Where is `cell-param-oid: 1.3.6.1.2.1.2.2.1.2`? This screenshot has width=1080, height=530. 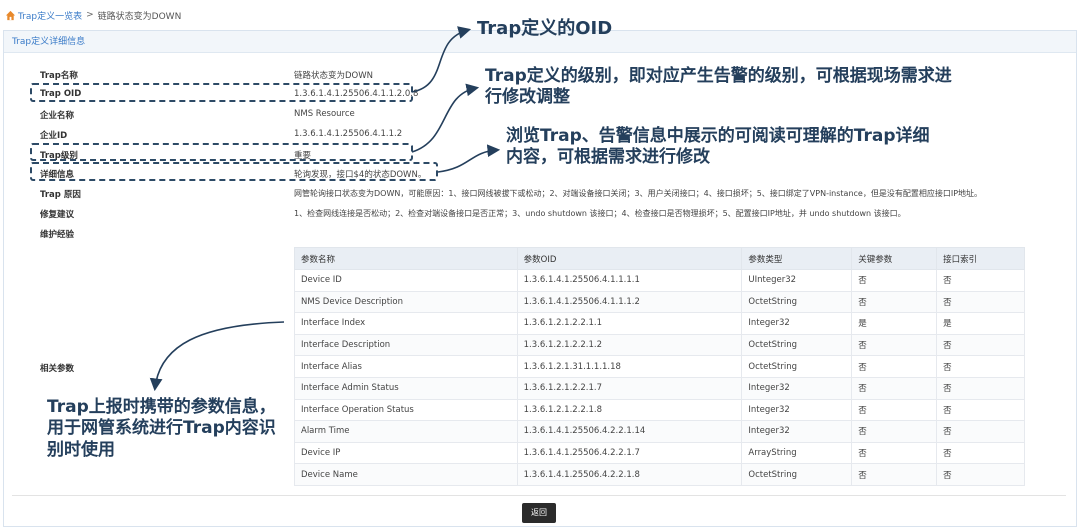
cell-param-oid: 1.3.6.1.2.1.2.2.1.2 is located at coordinates (629, 345).